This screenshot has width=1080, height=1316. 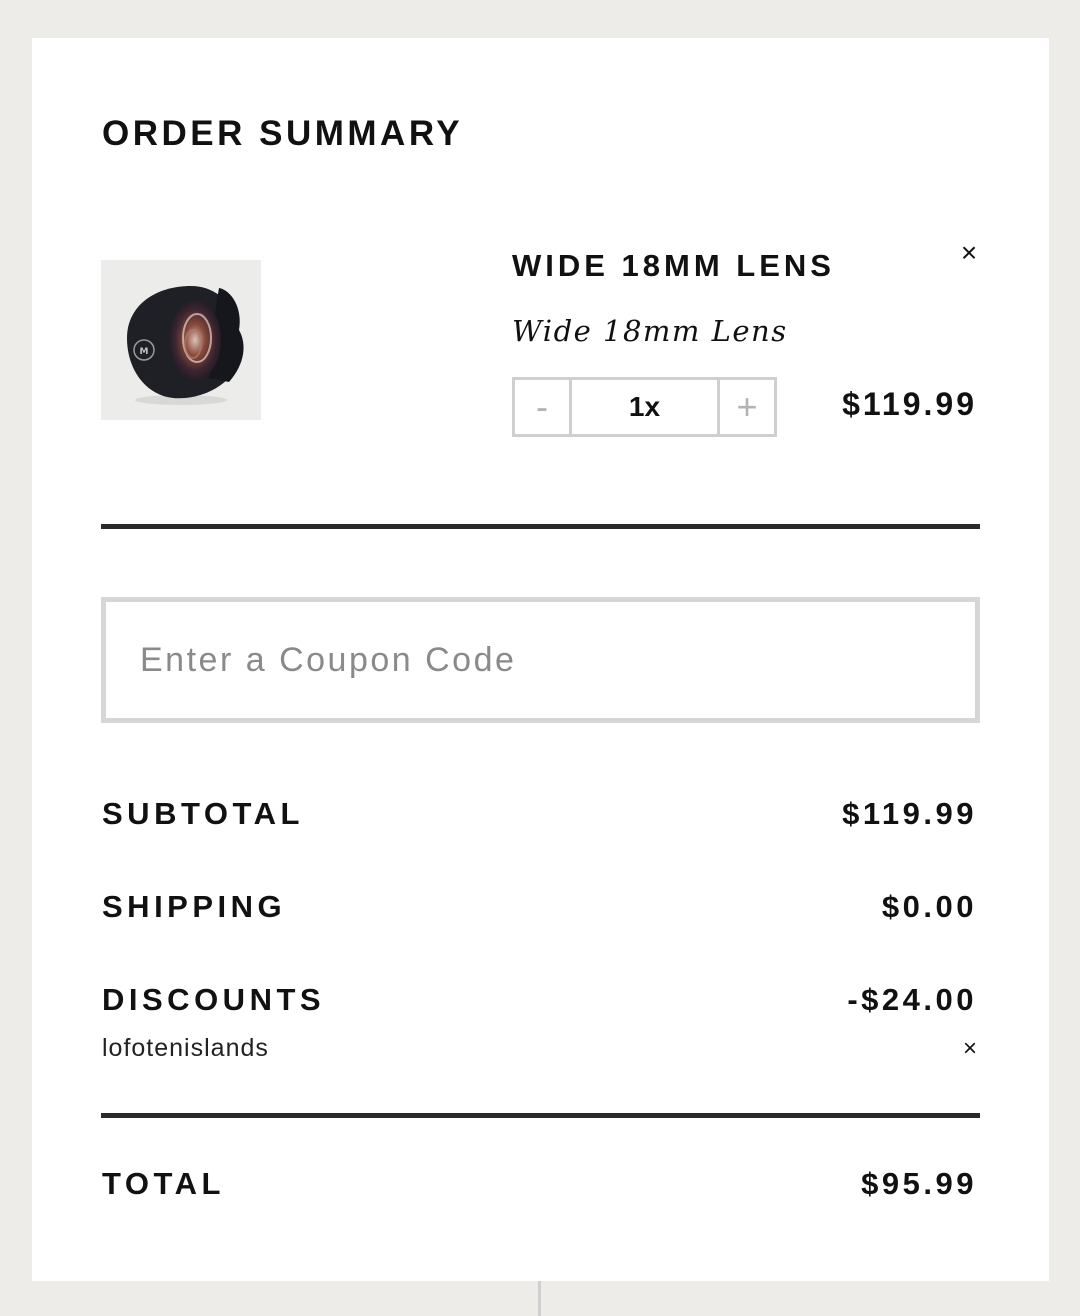 What do you see at coordinates (919, 1183) in the screenshot?
I see `total-value: $95.99` at bounding box center [919, 1183].